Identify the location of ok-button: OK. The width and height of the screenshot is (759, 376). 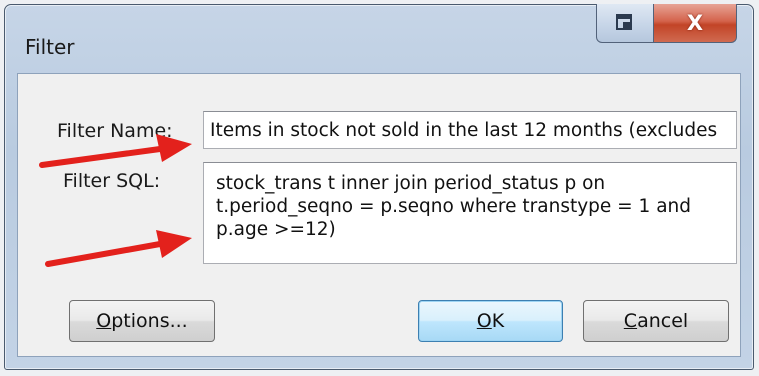
(490, 321).